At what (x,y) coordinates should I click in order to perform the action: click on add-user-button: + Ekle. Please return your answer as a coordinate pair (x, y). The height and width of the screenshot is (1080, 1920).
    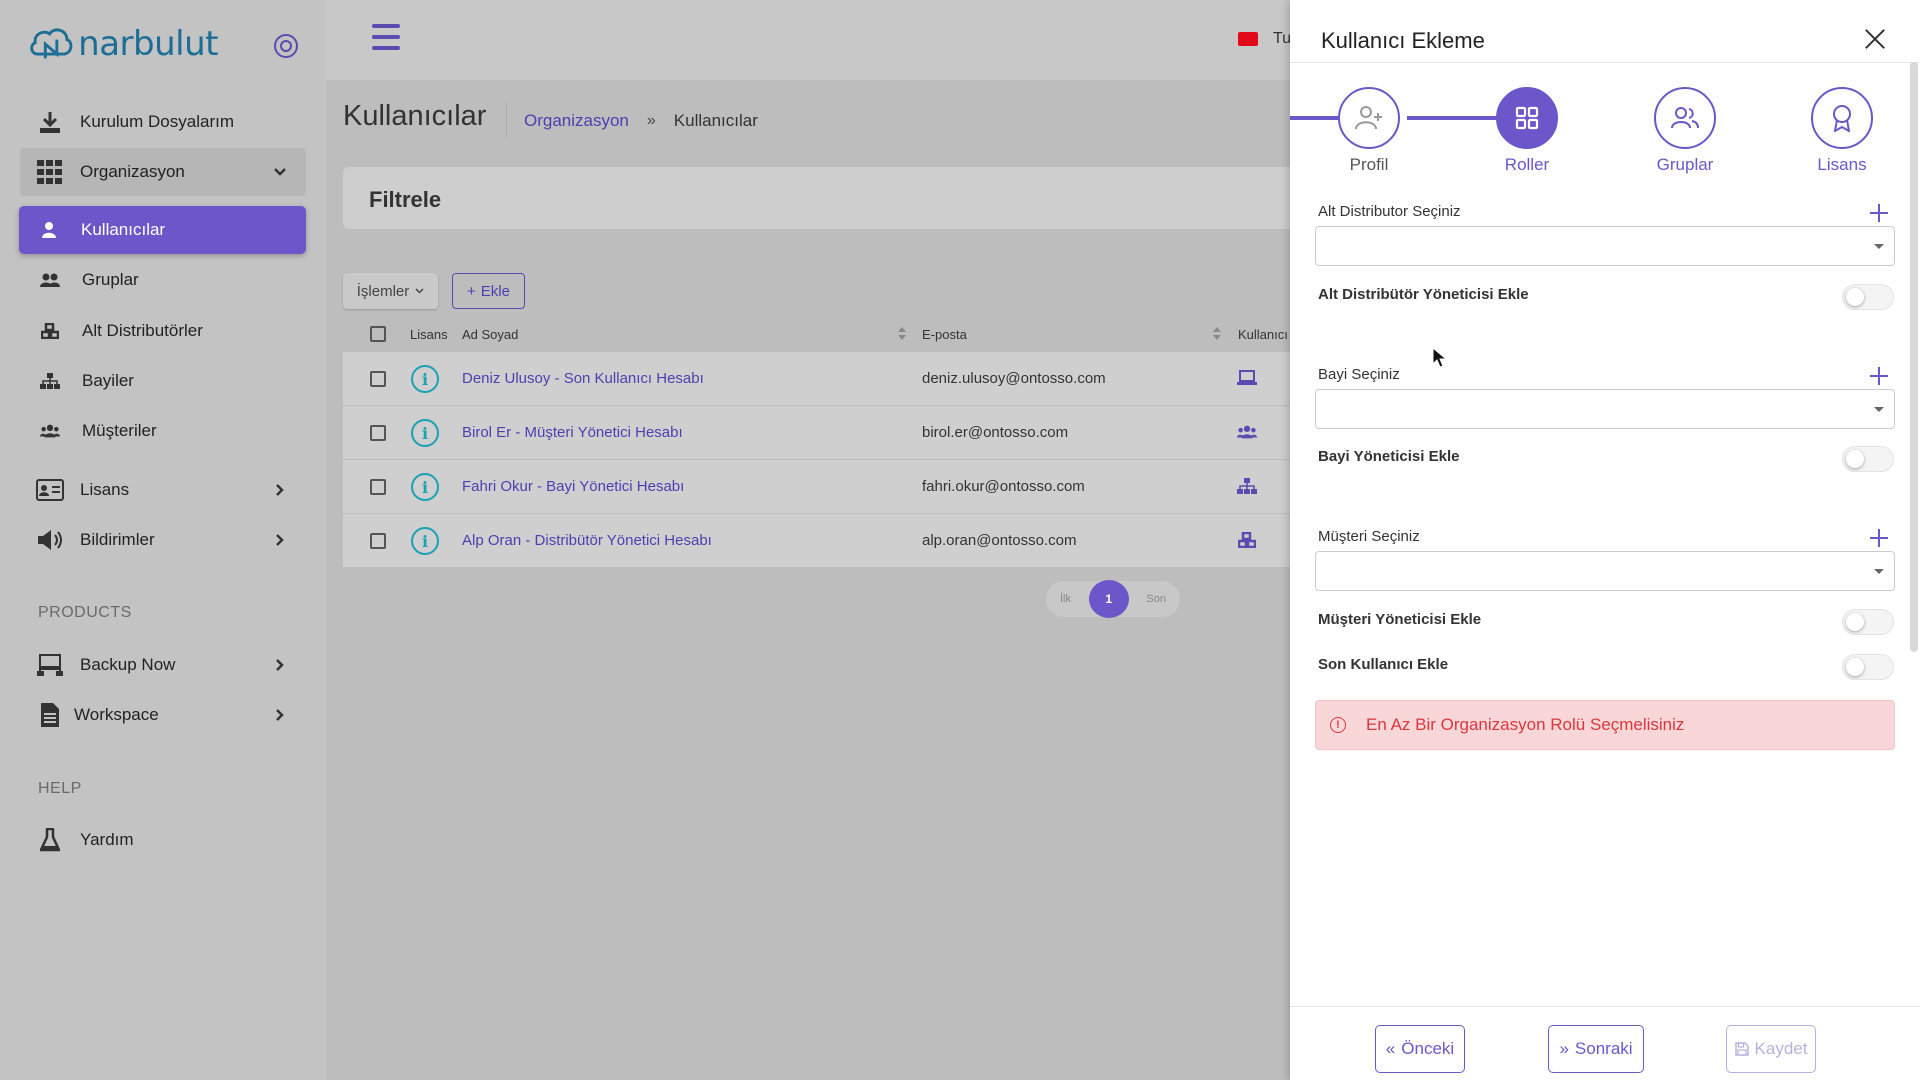
    Looking at the image, I should click on (488, 291).